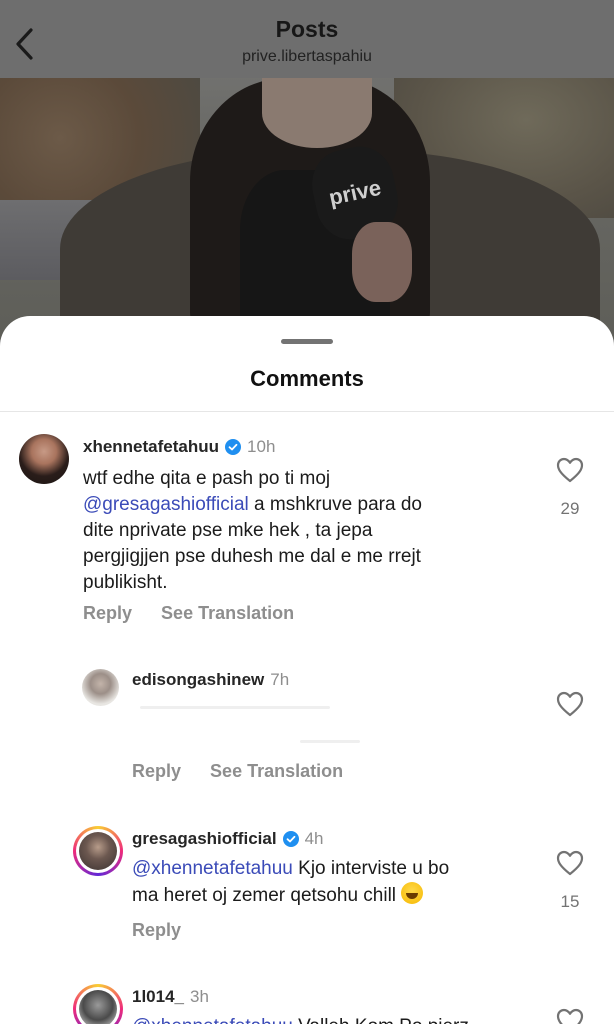  Describe the element at coordinates (261, 446) in the screenshot. I see `comment-time: 10h` at that location.